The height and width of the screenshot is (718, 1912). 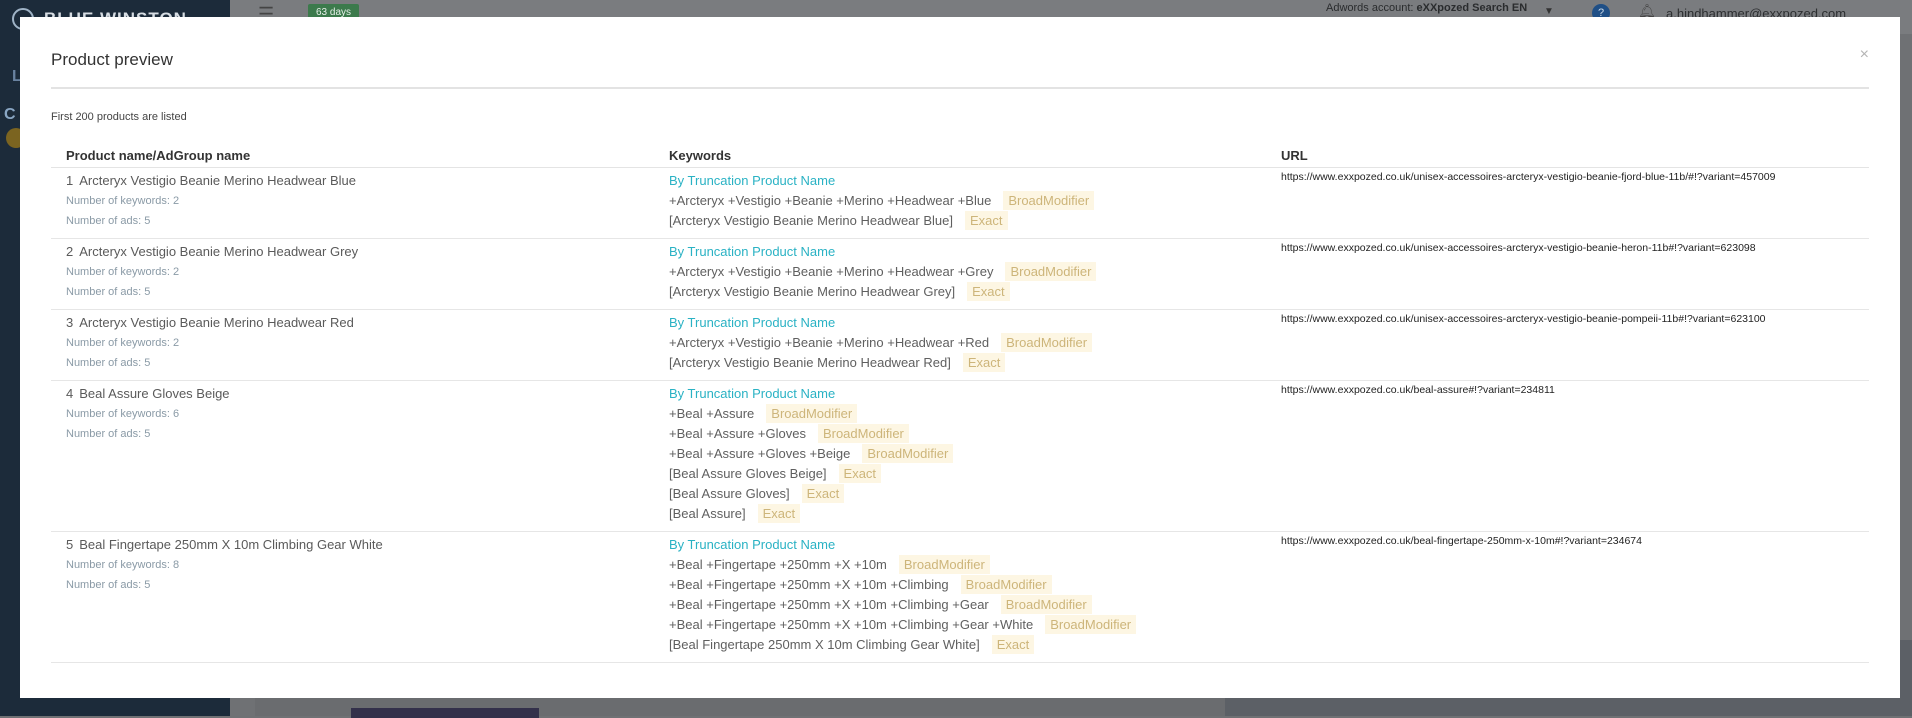 I want to click on keyword-text: [Beal Assure Gloves Beige], so click(x=748, y=473).